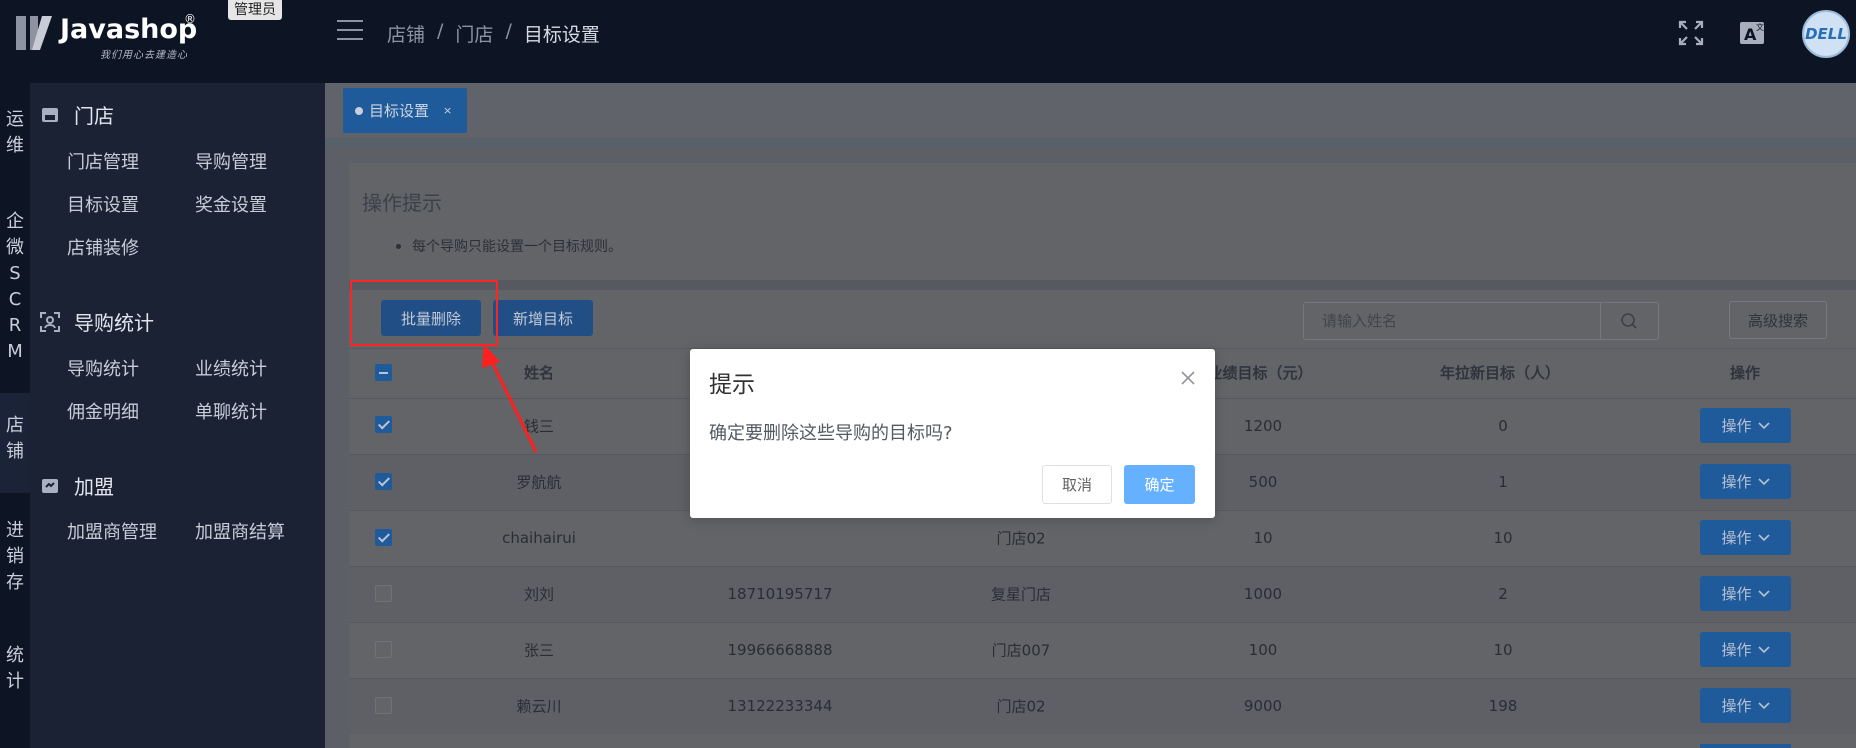  I want to click on tab-bar: 目标设置 ×, so click(1090, 110).